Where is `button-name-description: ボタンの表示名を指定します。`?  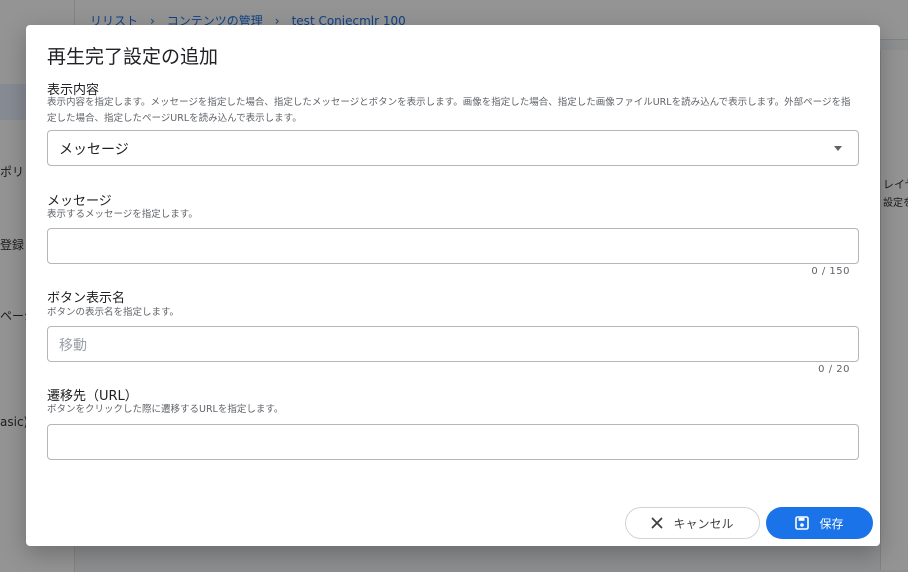 button-name-description: ボタンの表示名を指定します。 is located at coordinates (113, 312).